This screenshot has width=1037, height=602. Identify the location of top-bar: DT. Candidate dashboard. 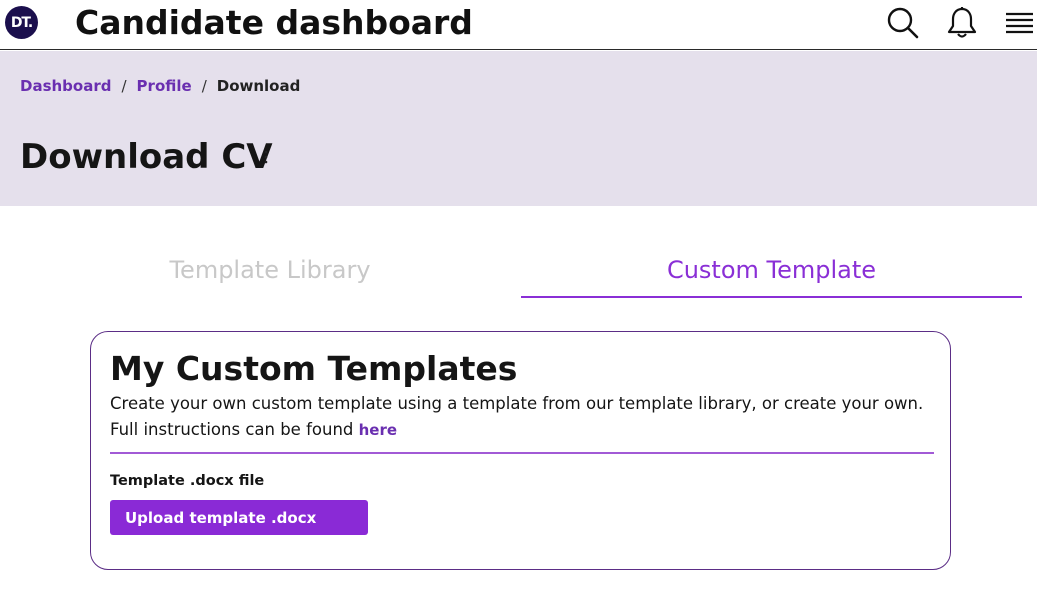
(518, 25).